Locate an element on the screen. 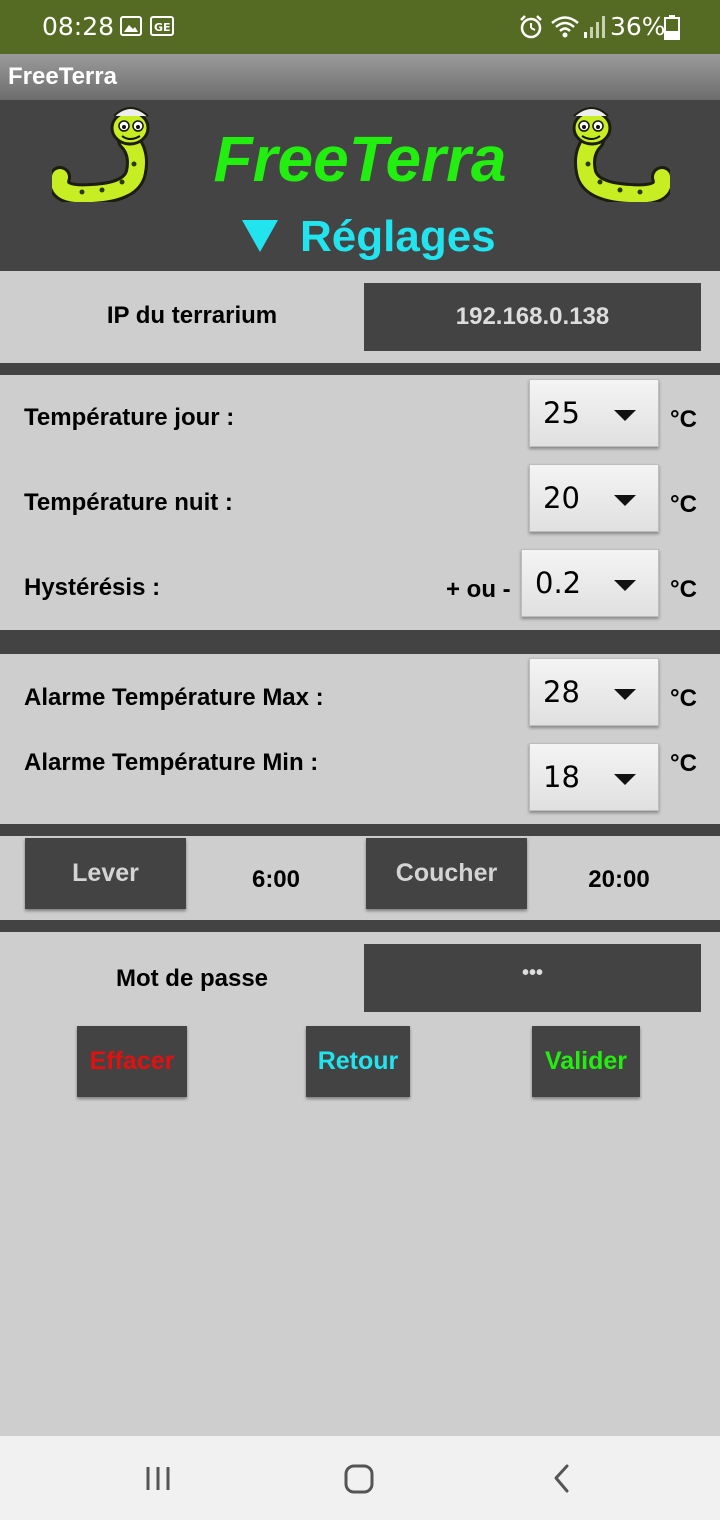 This screenshot has width=720, height=1520. sim-icon: GE is located at coordinates (162, 26).